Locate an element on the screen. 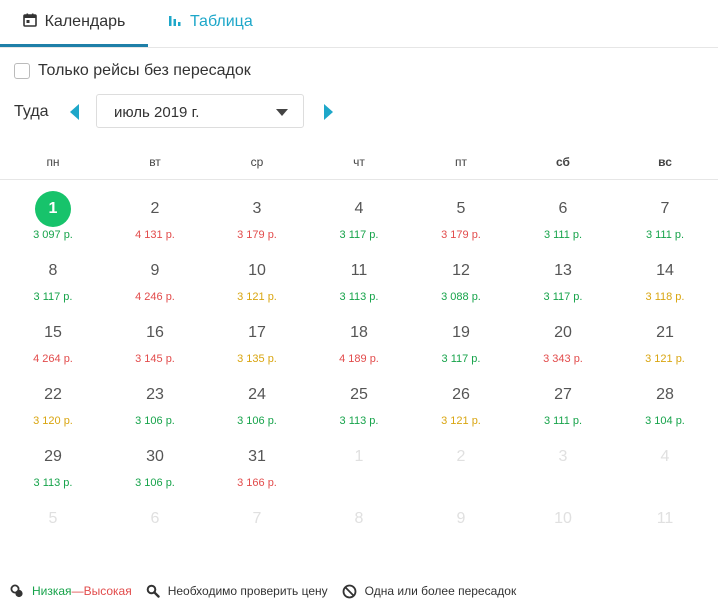  nonstop-label: Только рейсы без пересадок is located at coordinates (144, 70).